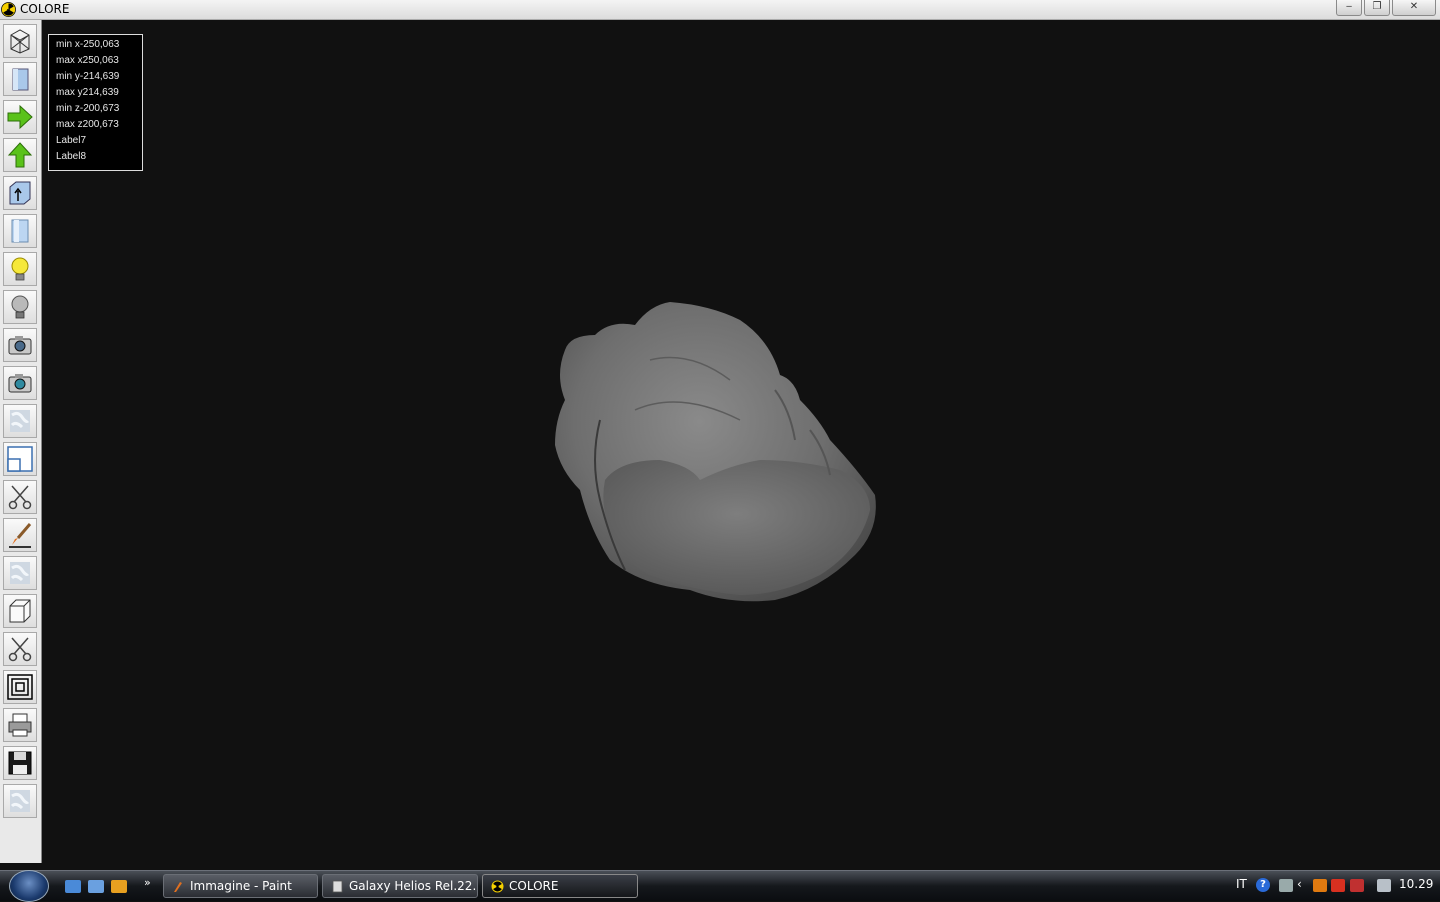 The width and height of the screenshot is (1440, 902). I want to click on texture-icon, so click(20, 421).